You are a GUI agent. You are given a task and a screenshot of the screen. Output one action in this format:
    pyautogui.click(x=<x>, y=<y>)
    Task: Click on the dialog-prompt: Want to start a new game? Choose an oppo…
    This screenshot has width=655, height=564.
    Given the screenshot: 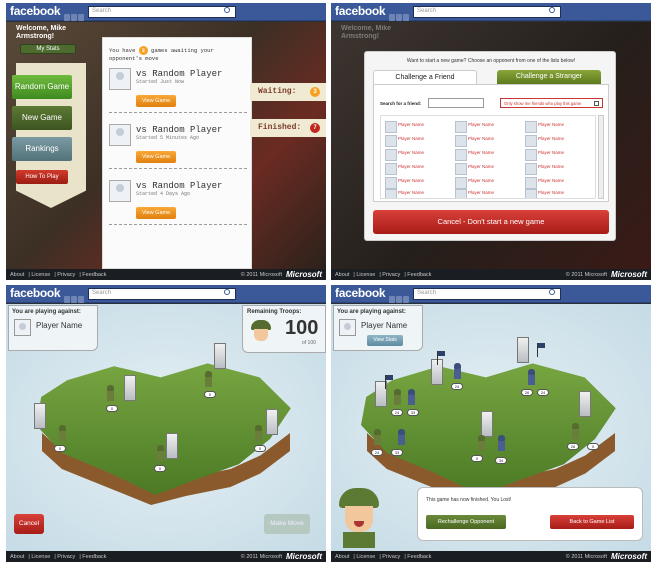 What is the action you would take?
    pyautogui.click(x=491, y=61)
    